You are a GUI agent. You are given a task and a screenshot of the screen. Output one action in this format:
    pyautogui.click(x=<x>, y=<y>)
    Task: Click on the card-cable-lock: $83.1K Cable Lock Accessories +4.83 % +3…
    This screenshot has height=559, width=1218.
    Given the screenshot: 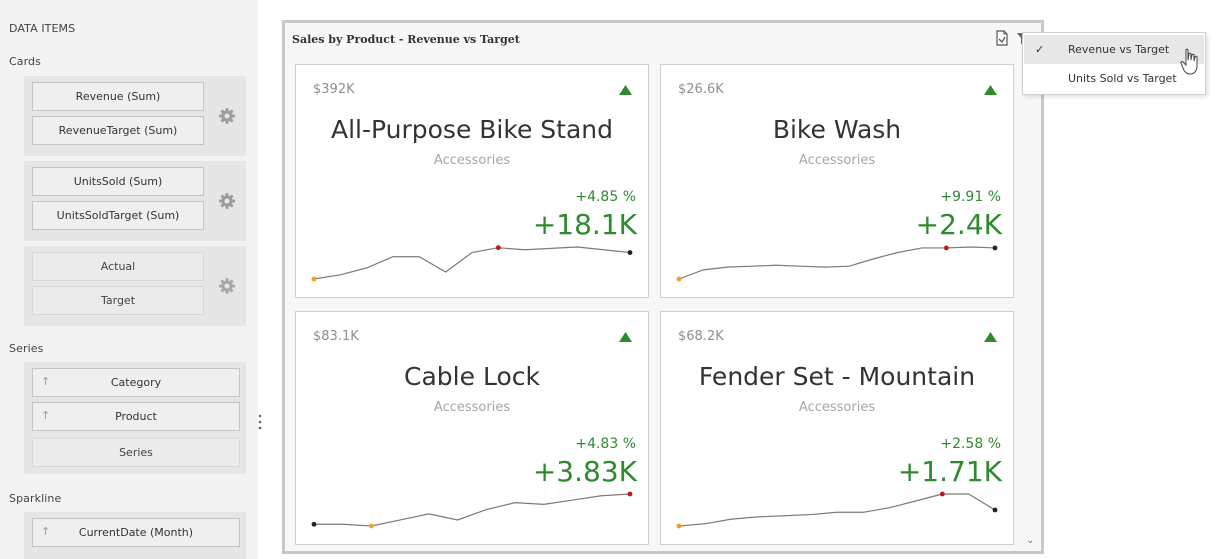 What is the action you would take?
    pyautogui.click(x=472, y=428)
    